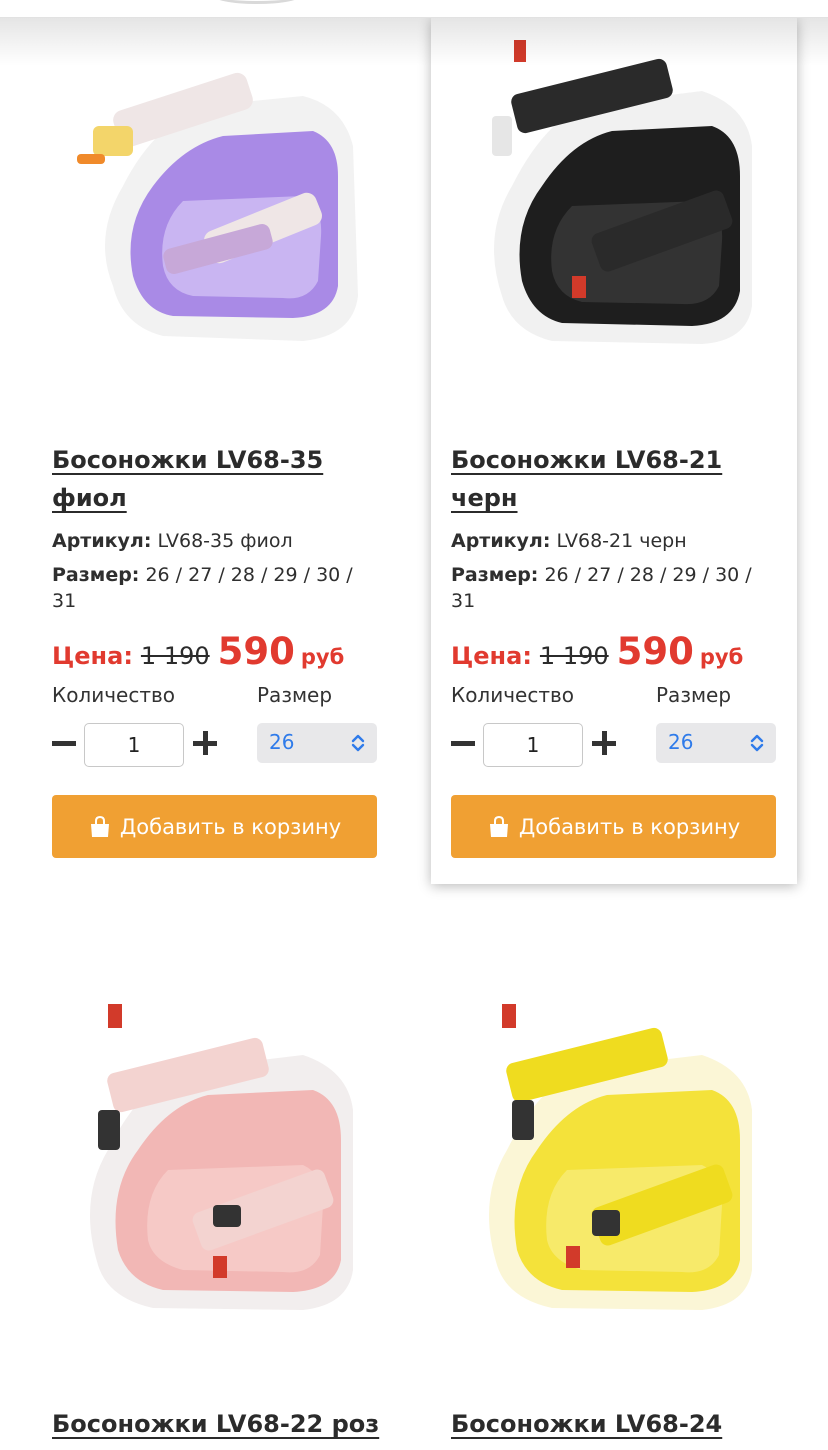 The width and height of the screenshot is (828, 1450). What do you see at coordinates (612, 1424) in the screenshot?
I see `product-title-link: Босоножки LV68-24` at bounding box center [612, 1424].